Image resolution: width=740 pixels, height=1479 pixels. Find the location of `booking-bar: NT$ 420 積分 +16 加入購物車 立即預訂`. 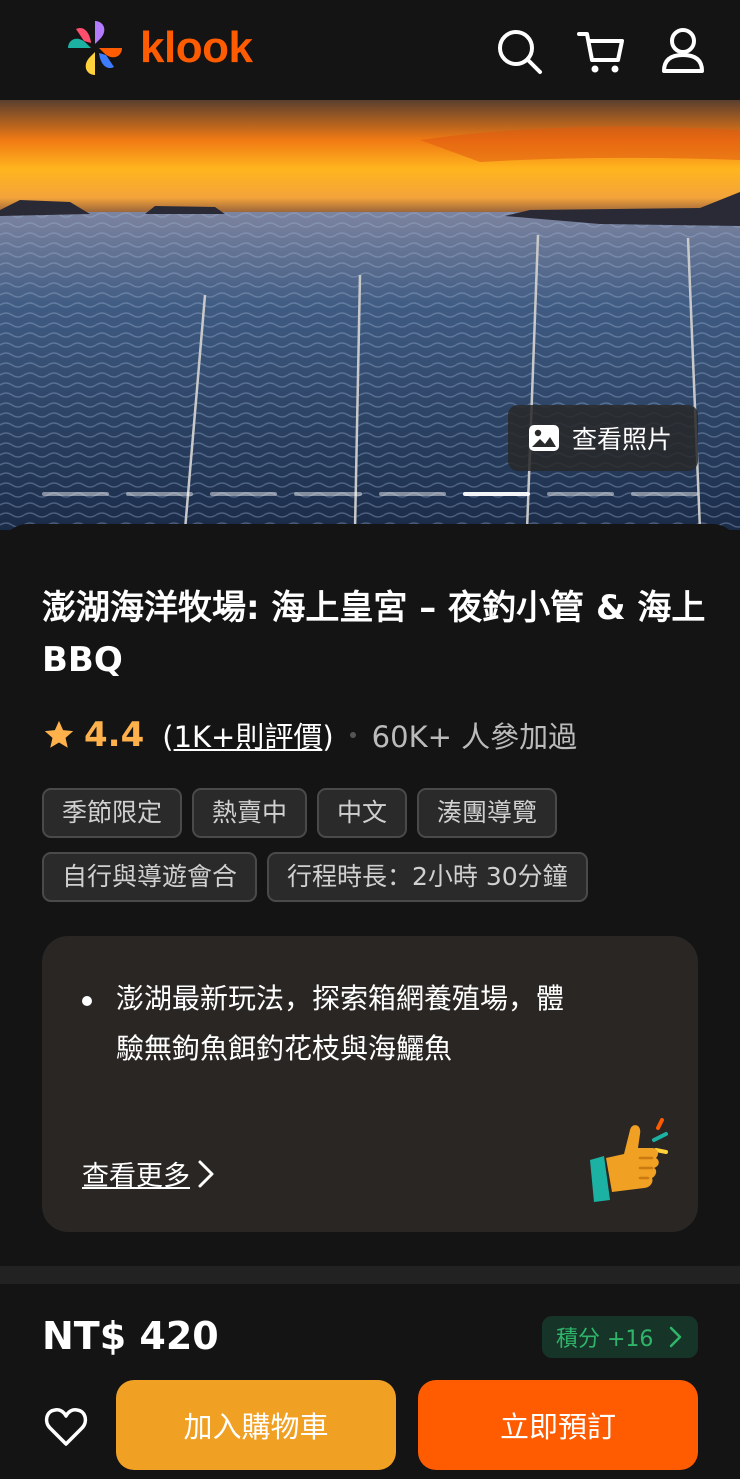

booking-bar: NT$ 420 積分 +16 加入購物車 立即預訂 is located at coordinates (370, 1386).